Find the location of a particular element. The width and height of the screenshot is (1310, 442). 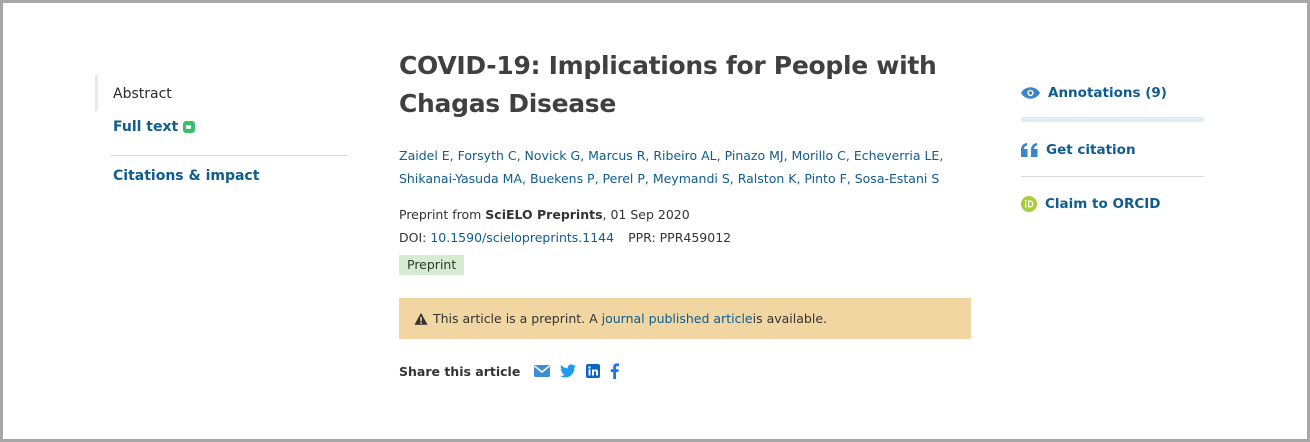

email-icon is located at coordinates (542, 371).